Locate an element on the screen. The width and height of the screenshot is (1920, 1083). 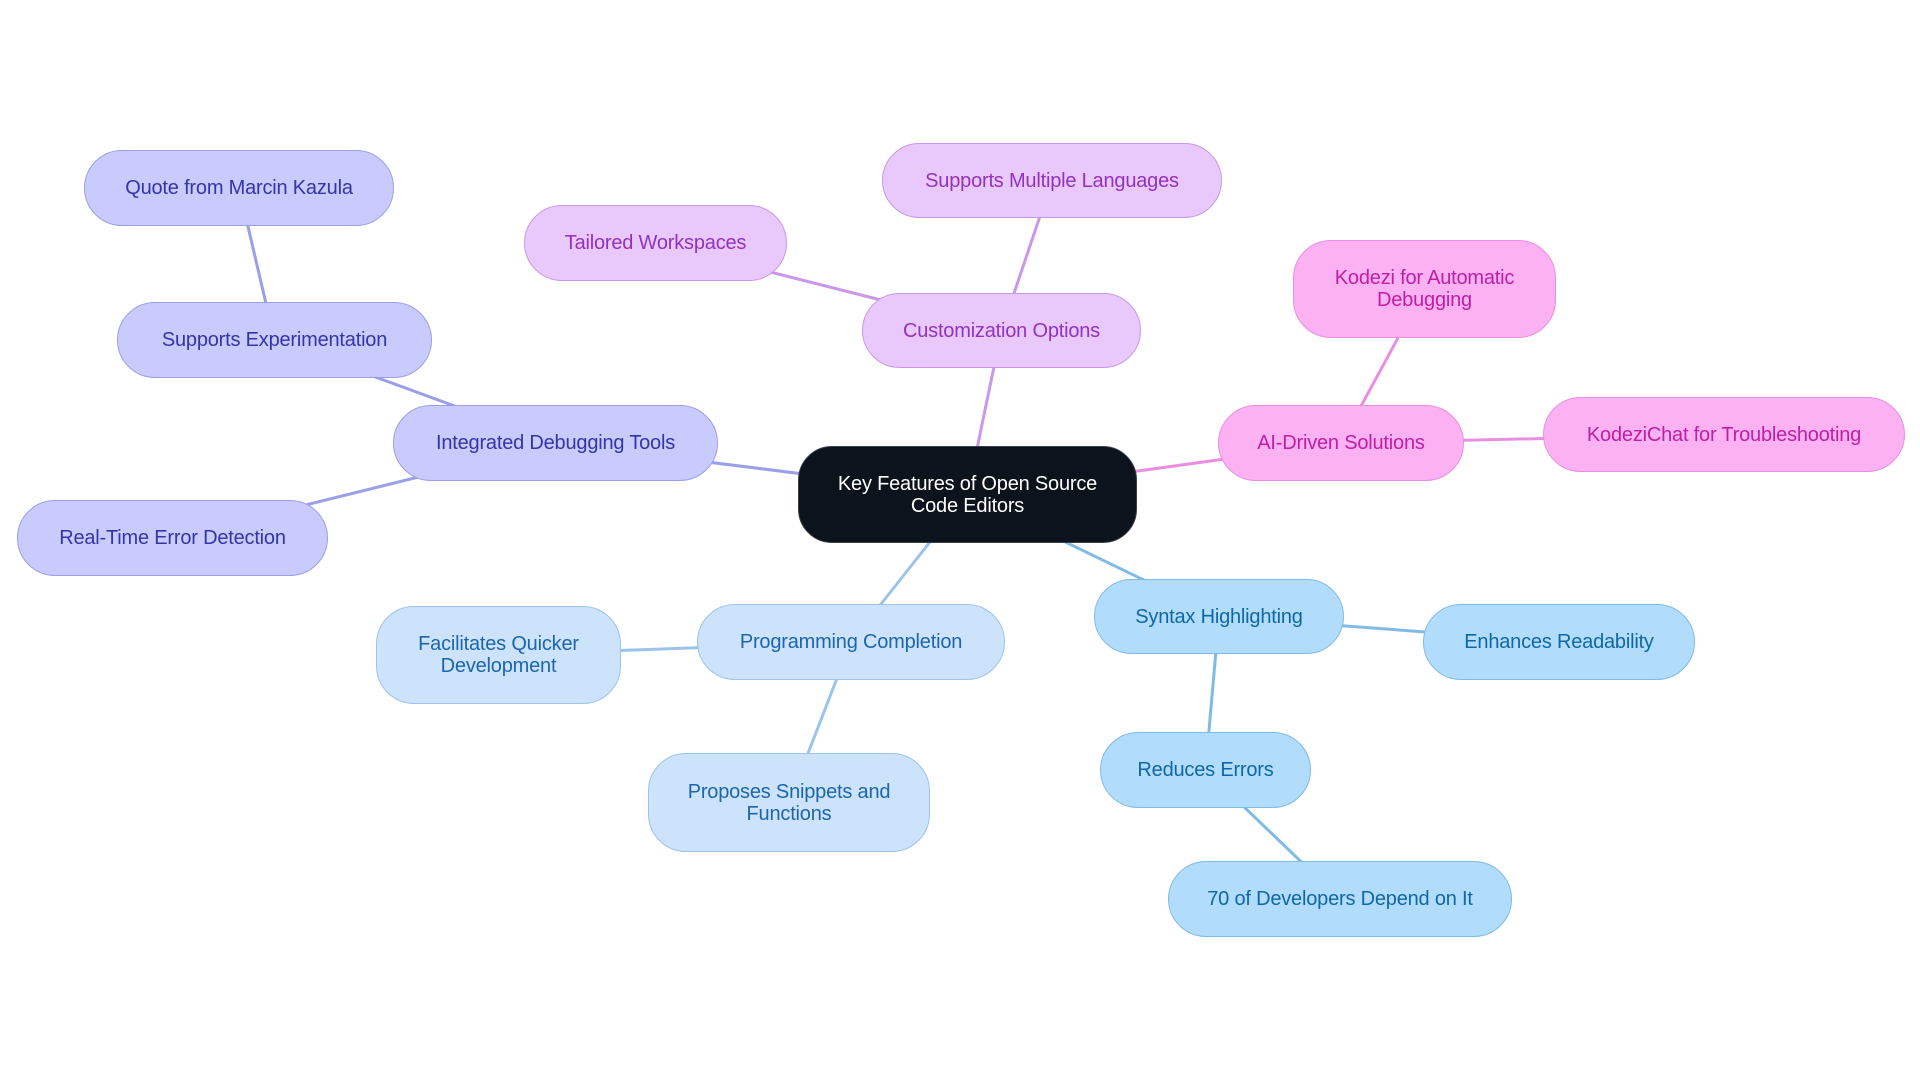
node-kodezi-automatic-debugging: Kodezi for Automatic Debugging is located at coordinates (1424, 289).